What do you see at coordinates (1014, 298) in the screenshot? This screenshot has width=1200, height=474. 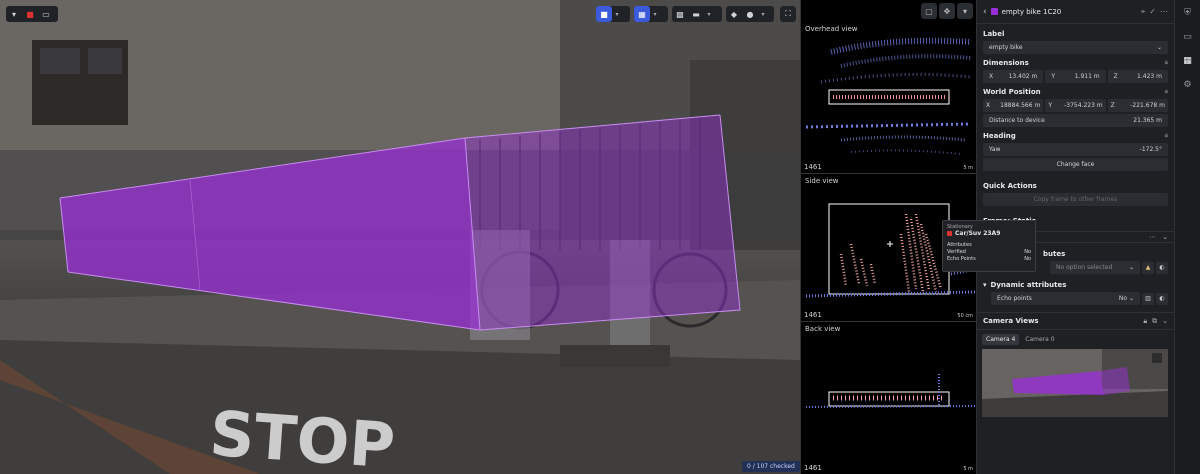 I see `echo-points-label: Echo points` at bounding box center [1014, 298].